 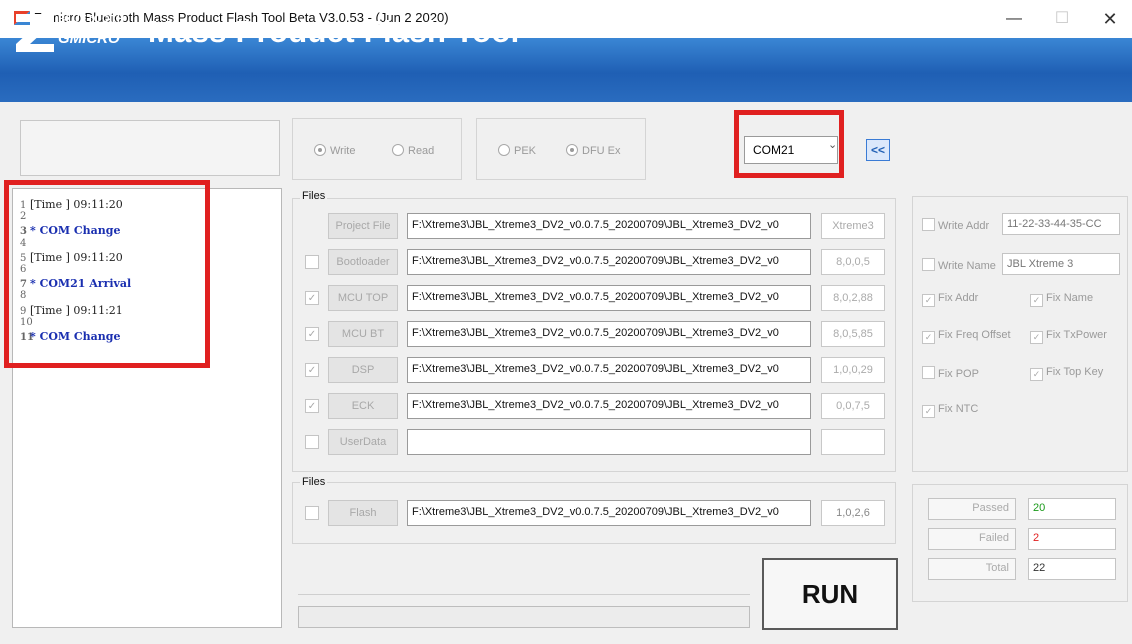 What do you see at coordinates (853, 334) in the screenshot?
I see `file-version: 8,0,5,85` at bounding box center [853, 334].